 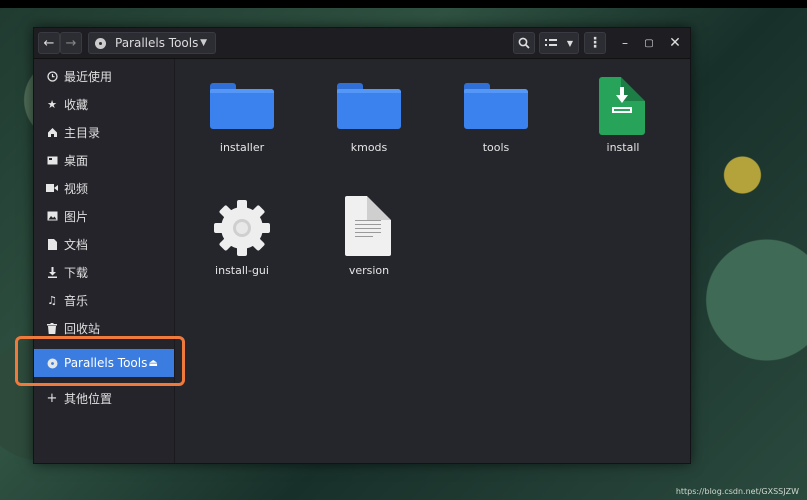 What do you see at coordinates (362, 43) in the screenshot?
I see `header-bar: ← → Parallels Tools ▼ ▼ ⋮ – ▢ ✕` at bounding box center [362, 43].